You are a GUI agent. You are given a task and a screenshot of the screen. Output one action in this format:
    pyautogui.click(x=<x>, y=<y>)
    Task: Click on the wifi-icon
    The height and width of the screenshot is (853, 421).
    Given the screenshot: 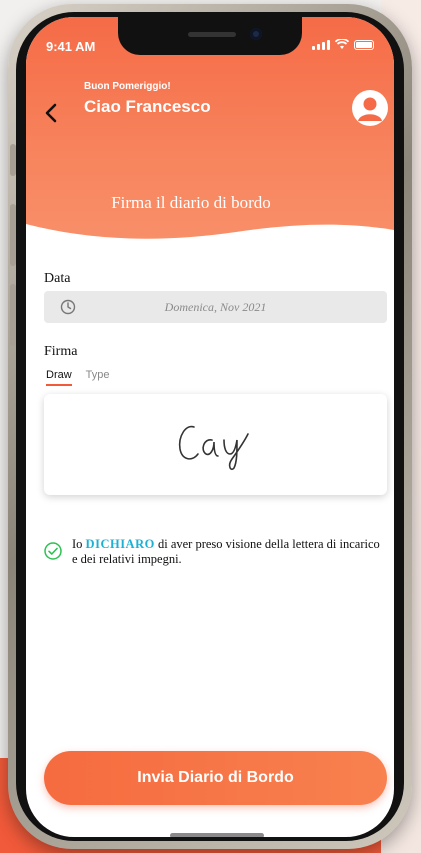 What is the action you would take?
    pyautogui.click(x=342, y=44)
    